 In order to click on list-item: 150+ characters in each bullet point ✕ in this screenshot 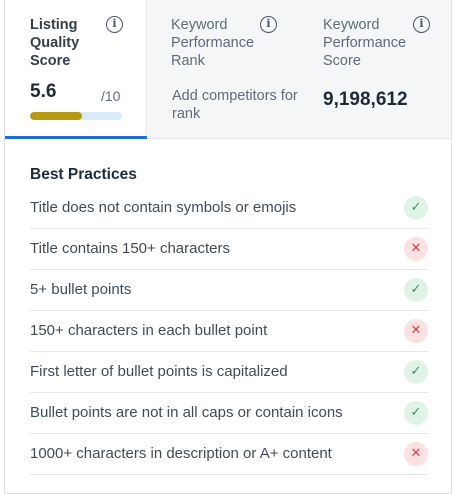, I will do `click(229, 331)`.